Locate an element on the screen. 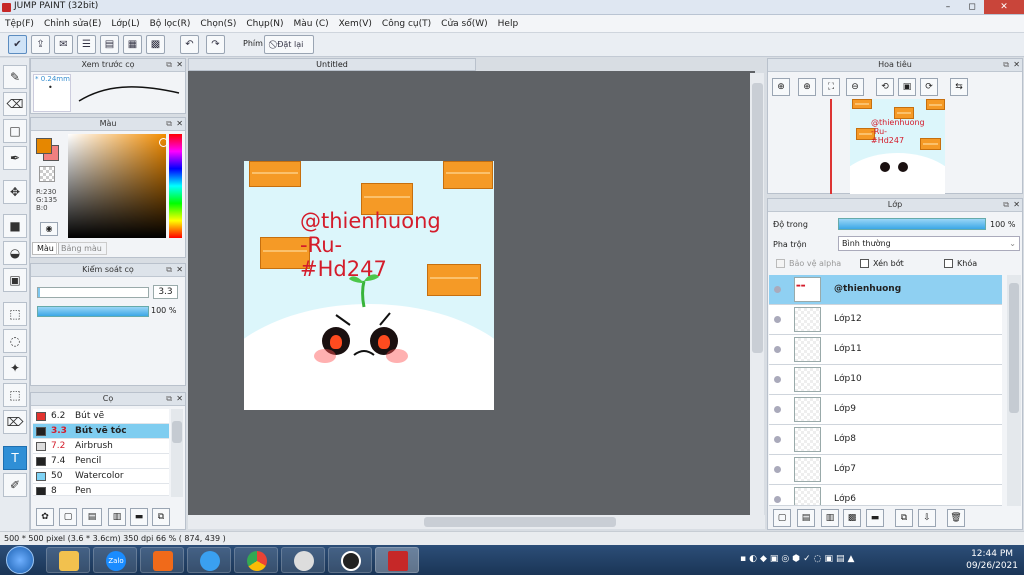 The width and height of the screenshot is (1024, 575). undo-icon: ↶ is located at coordinates (189, 44).